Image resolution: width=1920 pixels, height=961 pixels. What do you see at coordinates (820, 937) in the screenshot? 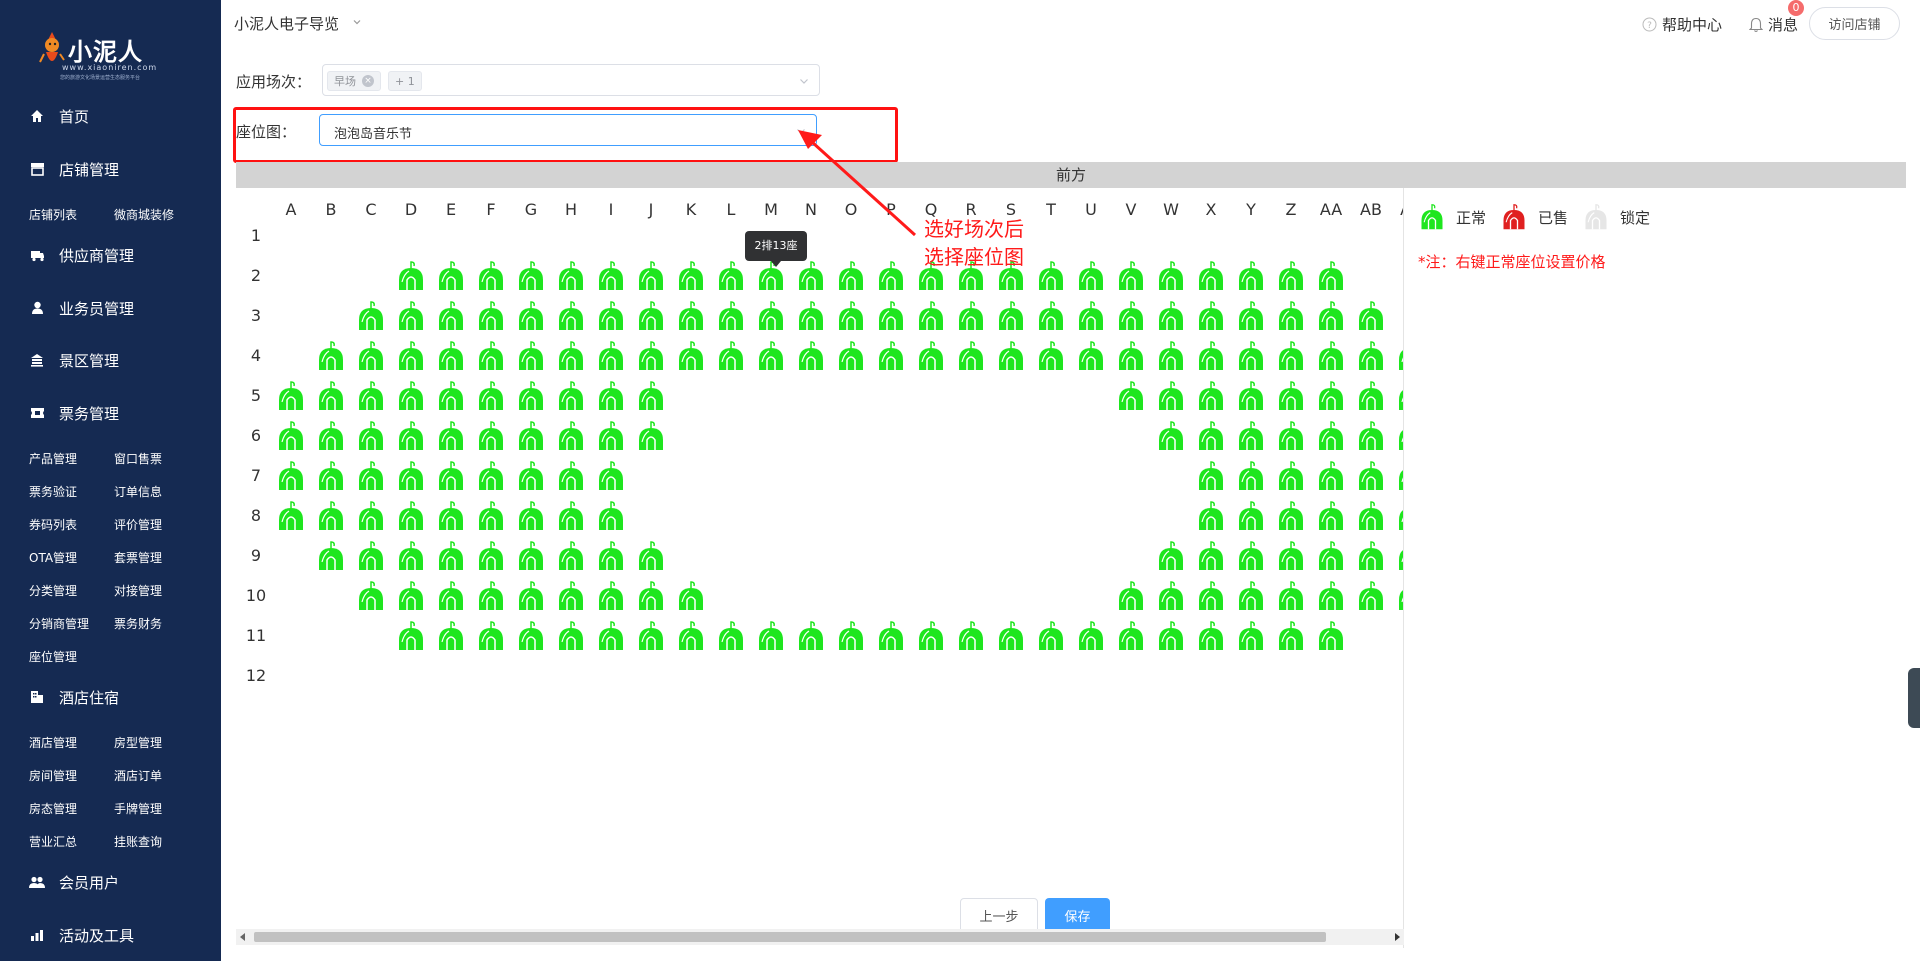
I see `horizontal-scrollbar` at bounding box center [820, 937].